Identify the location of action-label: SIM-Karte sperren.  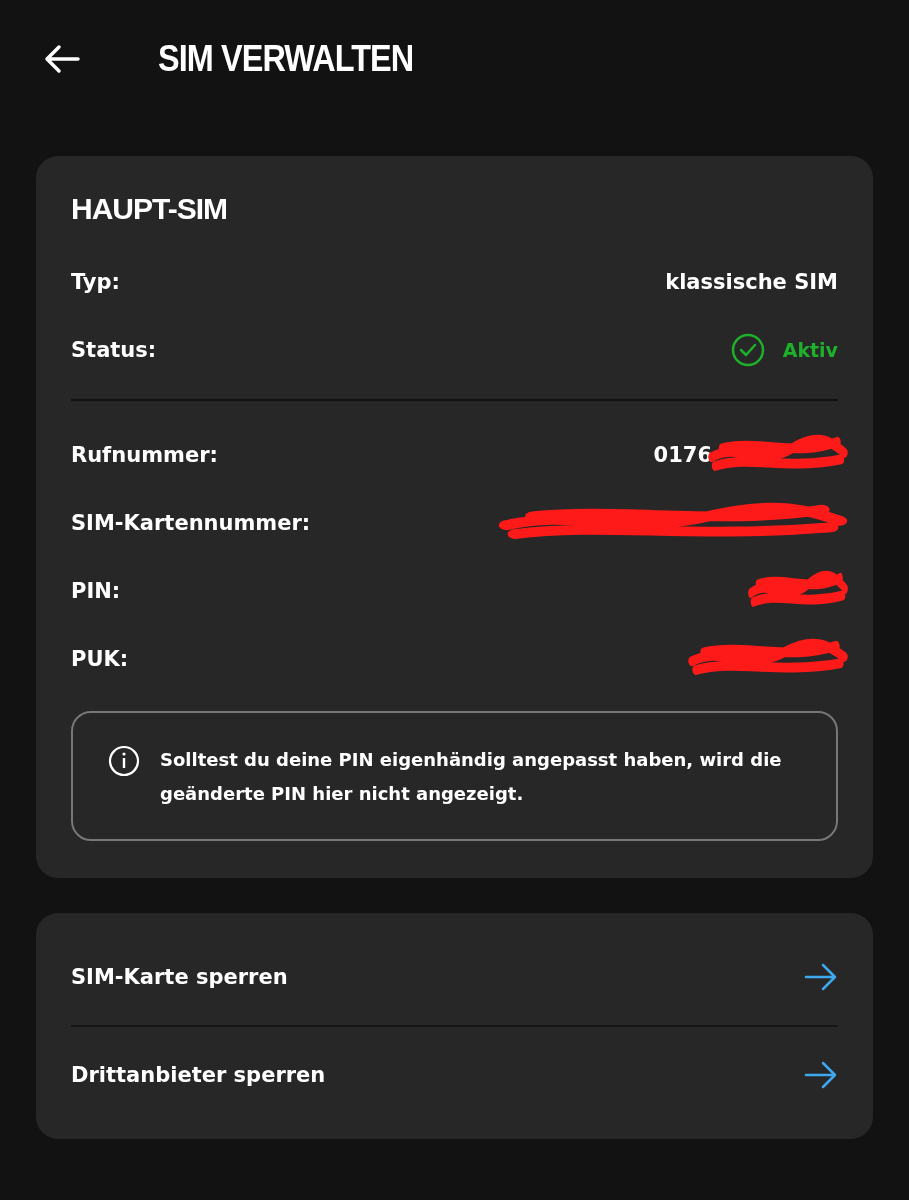
(179, 977).